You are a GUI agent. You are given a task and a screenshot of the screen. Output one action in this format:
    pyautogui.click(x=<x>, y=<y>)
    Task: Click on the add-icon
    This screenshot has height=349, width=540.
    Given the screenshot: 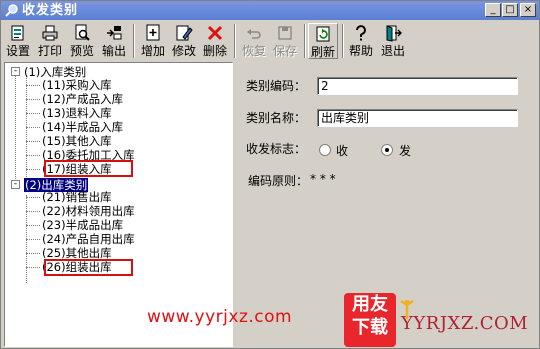 What is the action you would take?
    pyautogui.click(x=153, y=32)
    